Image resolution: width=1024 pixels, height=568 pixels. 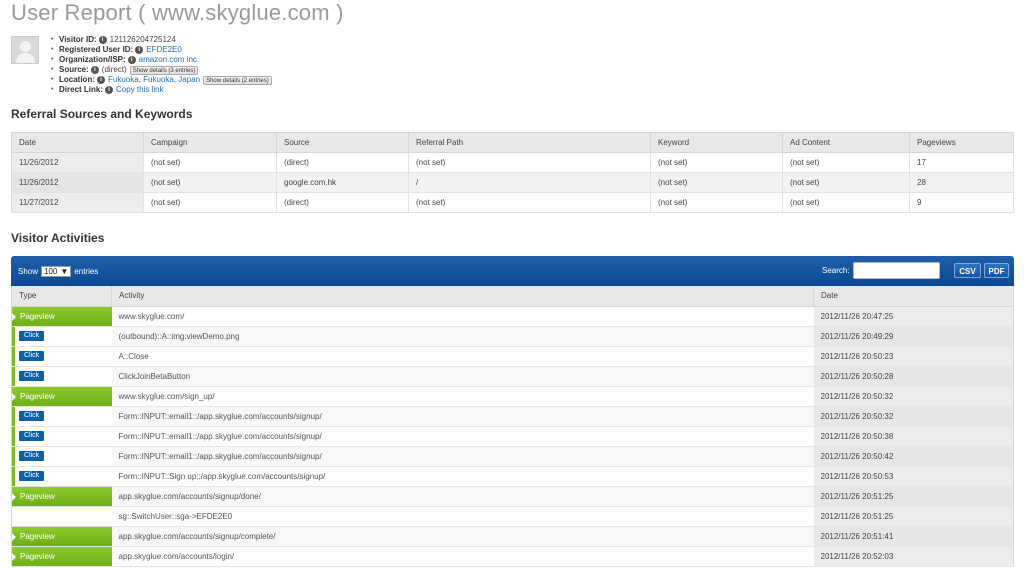 What do you see at coordinates (462, 296) in the screenshot?
I see `column-header: Activity` at bounding box center [462, 296].